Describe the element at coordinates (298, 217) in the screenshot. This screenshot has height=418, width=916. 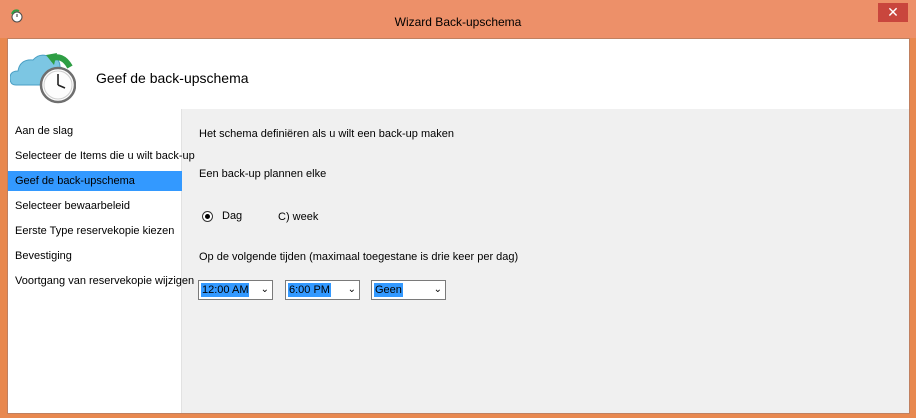
I see `radio-weekly-label: C) week` at that location.